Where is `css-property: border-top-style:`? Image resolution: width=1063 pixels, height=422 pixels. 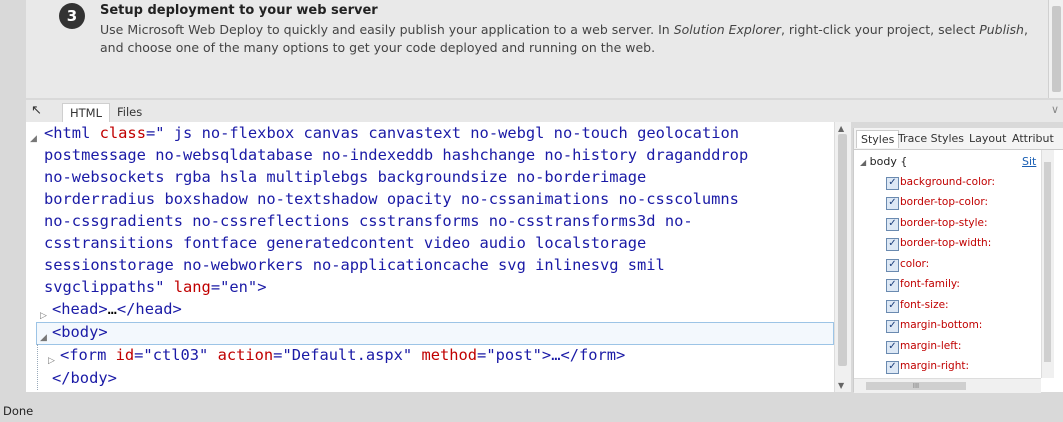
css-property: border-top-style: is located at coordinates (944, 223).